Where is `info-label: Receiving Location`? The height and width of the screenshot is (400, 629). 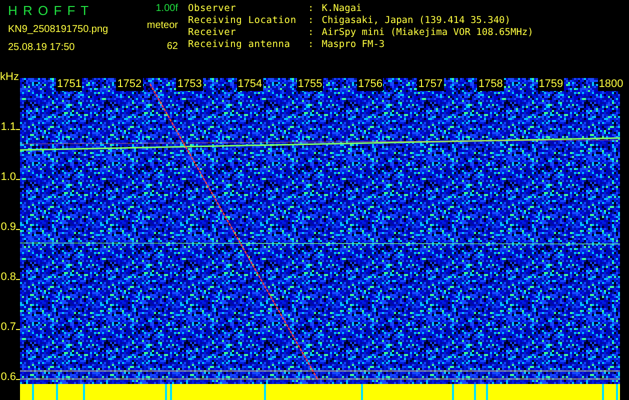 info-label: Receiving Location is located at coordinates (243, 21).